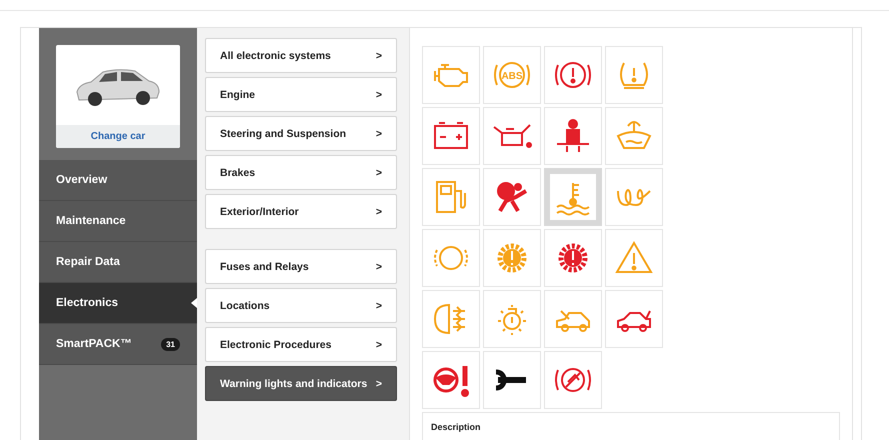  I want to click on sidebar-item: Repair Data, so click(118, 262).